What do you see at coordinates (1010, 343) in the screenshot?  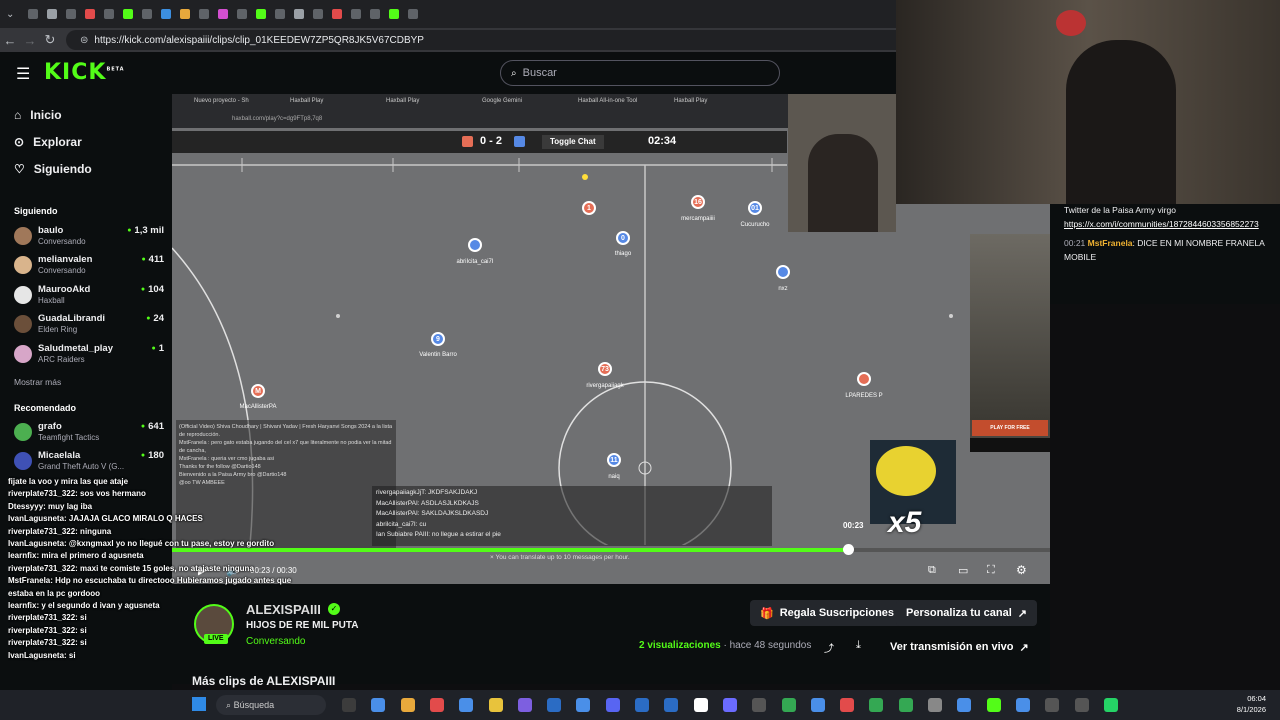 I see `game-ad-banner: PLAY FOR FREE` at bounding box center [1010, 343].